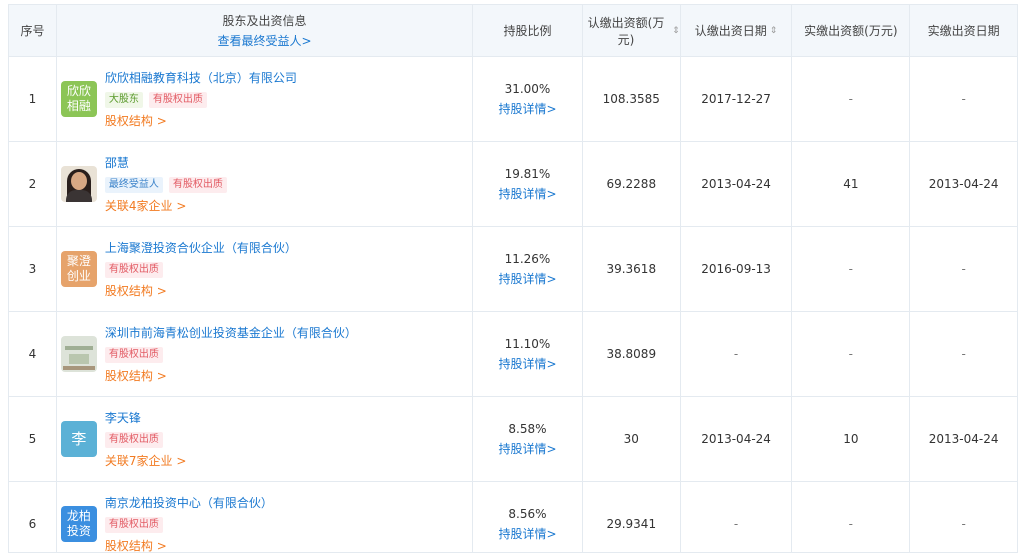  What do you see at coordinates (527, 513) in the screenshot?
I see `share-ratio: 8.56%` at bounding box center [527, 513].